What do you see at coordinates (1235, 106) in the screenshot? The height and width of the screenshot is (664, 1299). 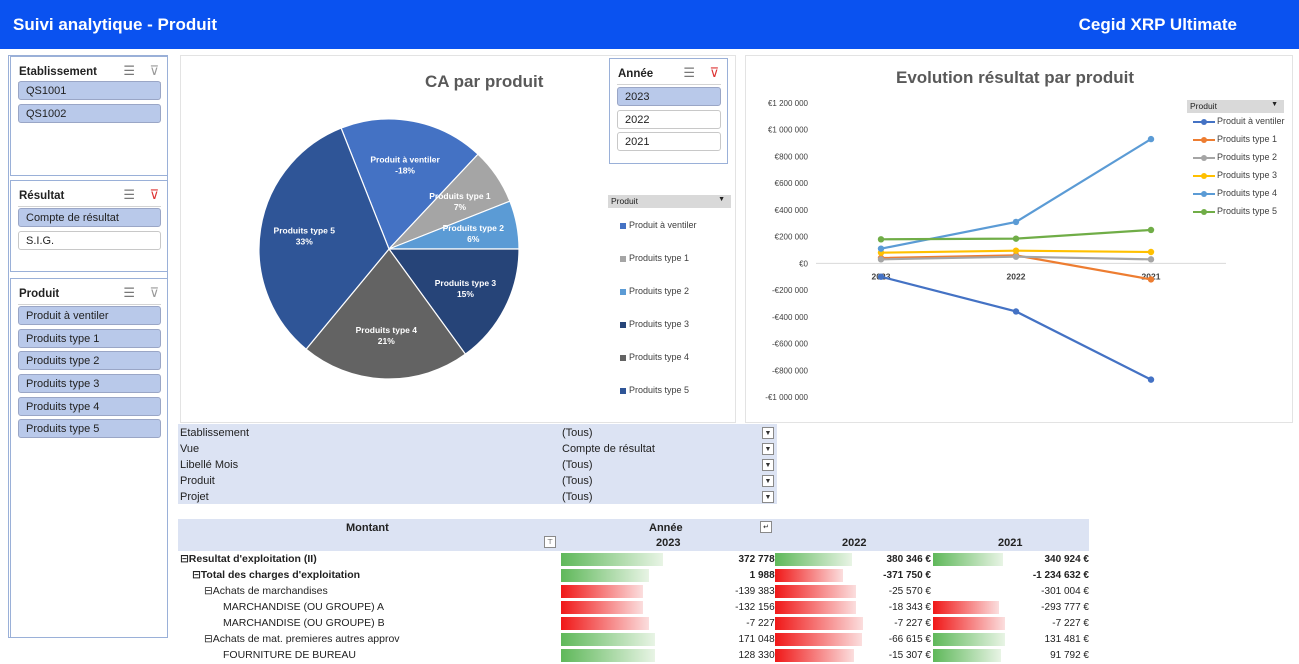 I see `line-legend-header: Produit ▼` at bounding box center [1235, 106].